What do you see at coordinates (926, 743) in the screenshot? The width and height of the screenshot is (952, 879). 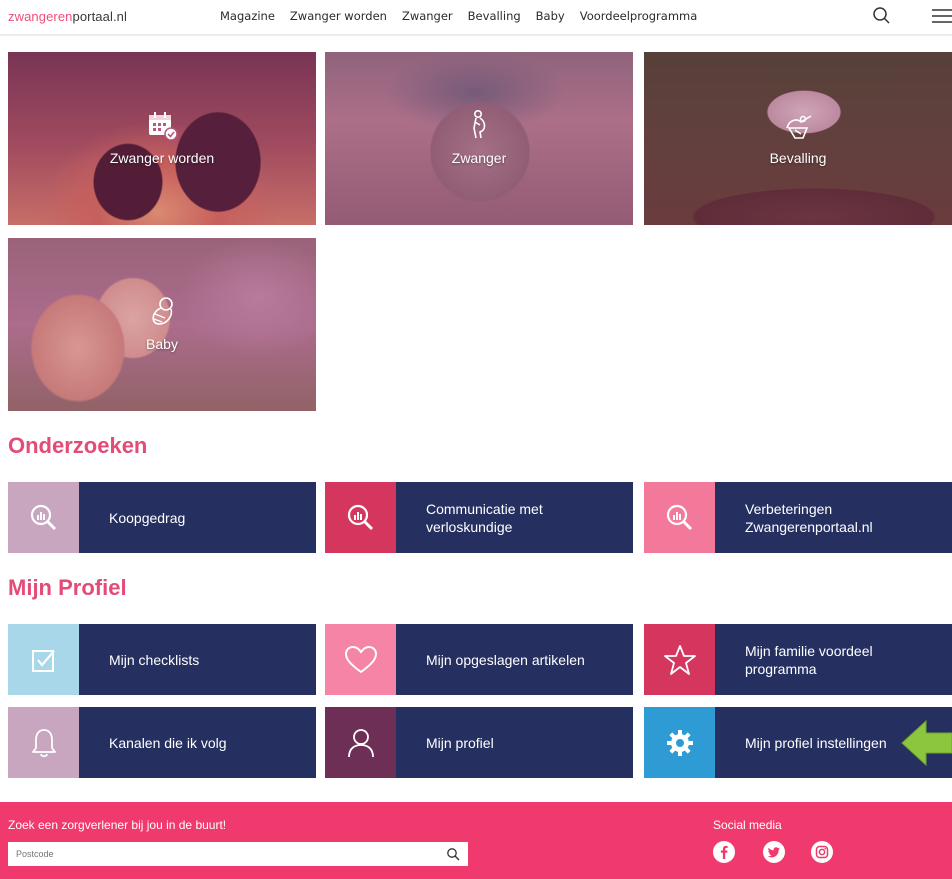 I see `green-arrow-icon` at bounding box center [926, 743].